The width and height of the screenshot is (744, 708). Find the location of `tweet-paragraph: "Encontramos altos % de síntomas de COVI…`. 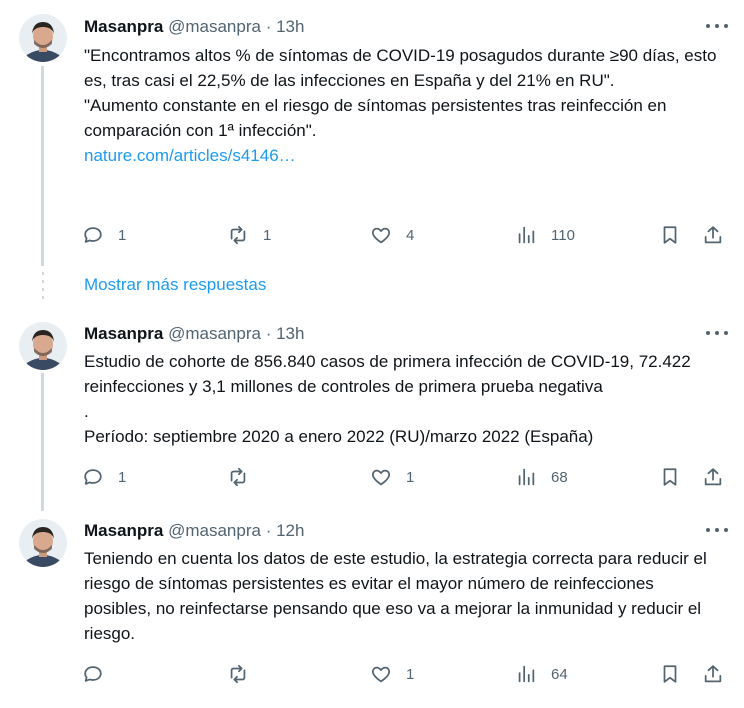

tweet-paragraph: "Encontramos altos % de síntomas de COVI… is located at coordinates (400, 68).